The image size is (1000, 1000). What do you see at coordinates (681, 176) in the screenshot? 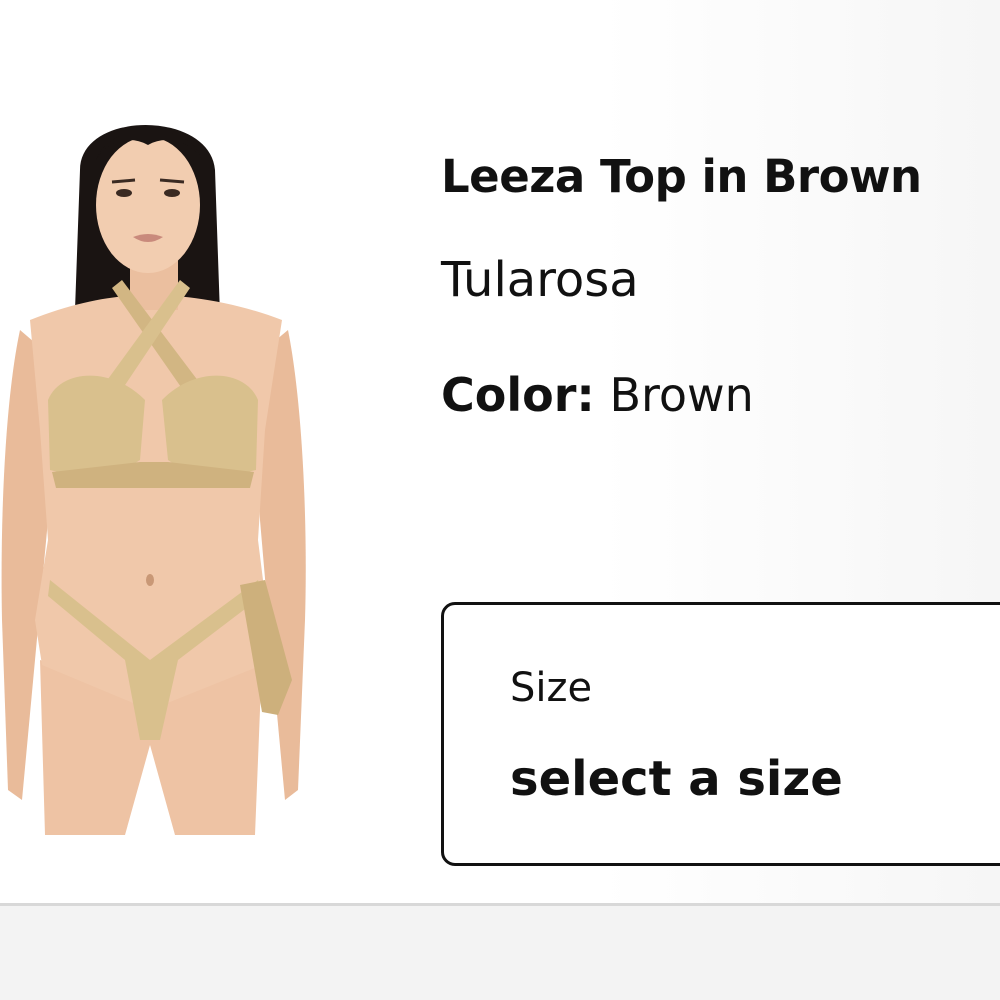
I see `product-title: Leeza Top in Brown` at bounding box center [681, 176].